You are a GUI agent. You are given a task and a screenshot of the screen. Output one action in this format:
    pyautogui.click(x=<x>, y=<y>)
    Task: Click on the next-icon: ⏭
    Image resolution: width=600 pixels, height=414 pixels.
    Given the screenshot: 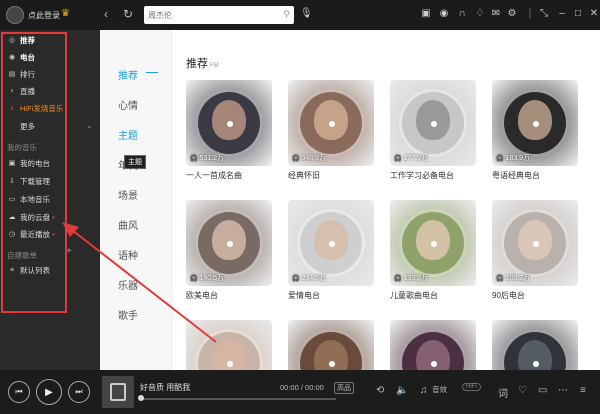 What is the action you would take?
    pyautogui.click(x=79, y=392)
    